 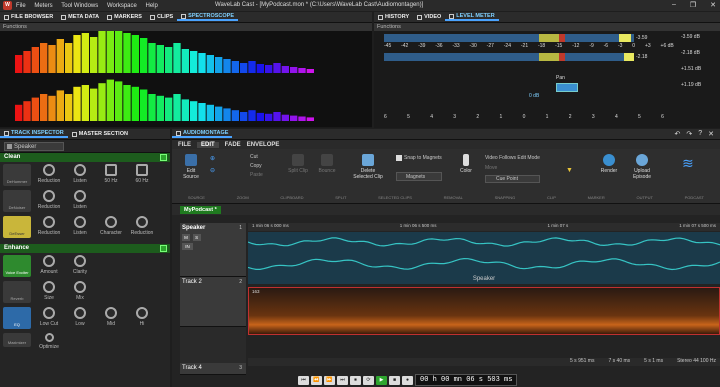 I want to click on tab-markers: MARKERS, so click(x=124, y=17).